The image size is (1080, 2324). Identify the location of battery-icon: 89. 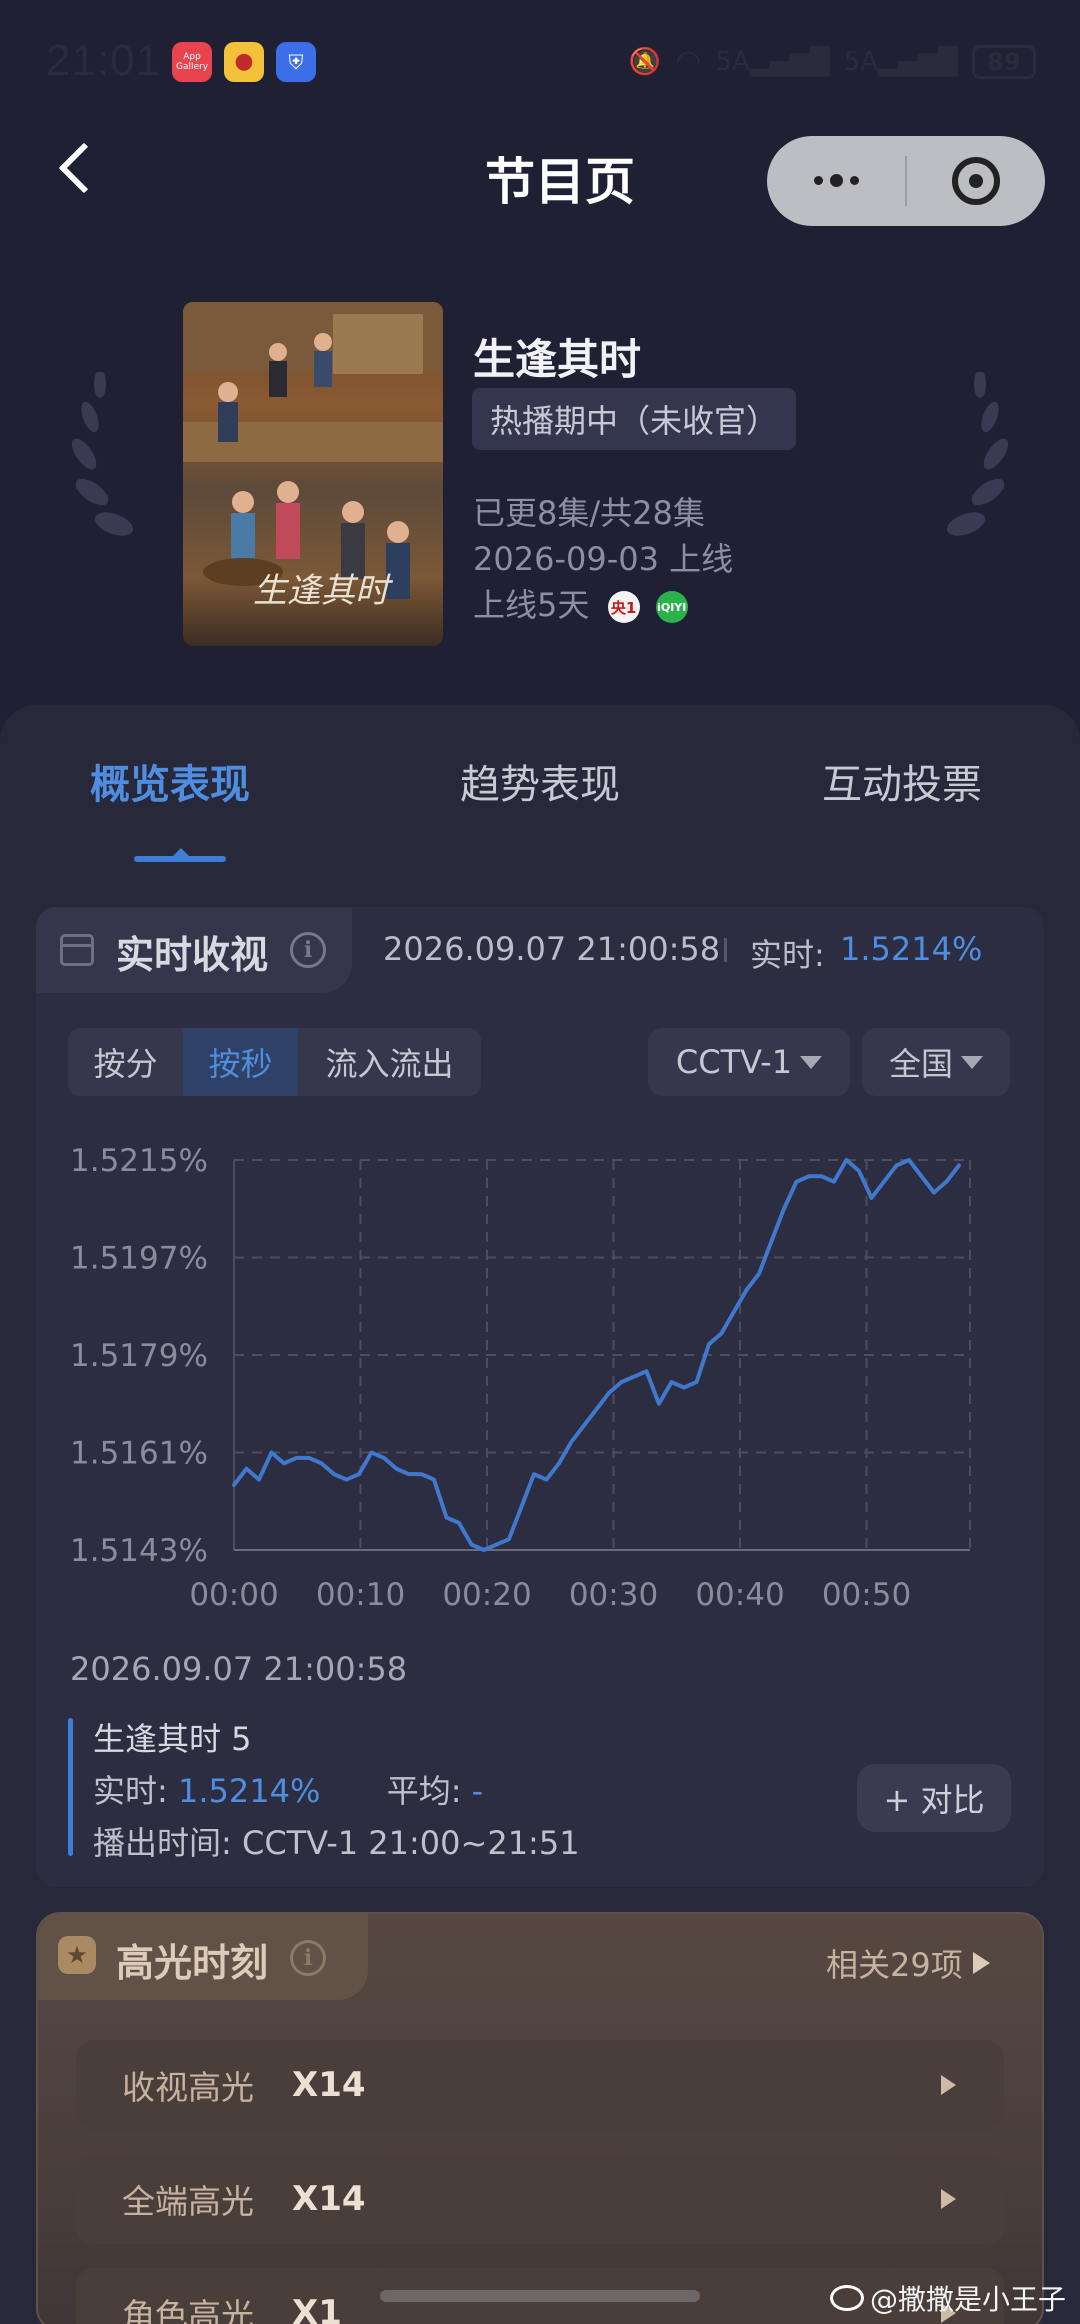
(1004, 61).